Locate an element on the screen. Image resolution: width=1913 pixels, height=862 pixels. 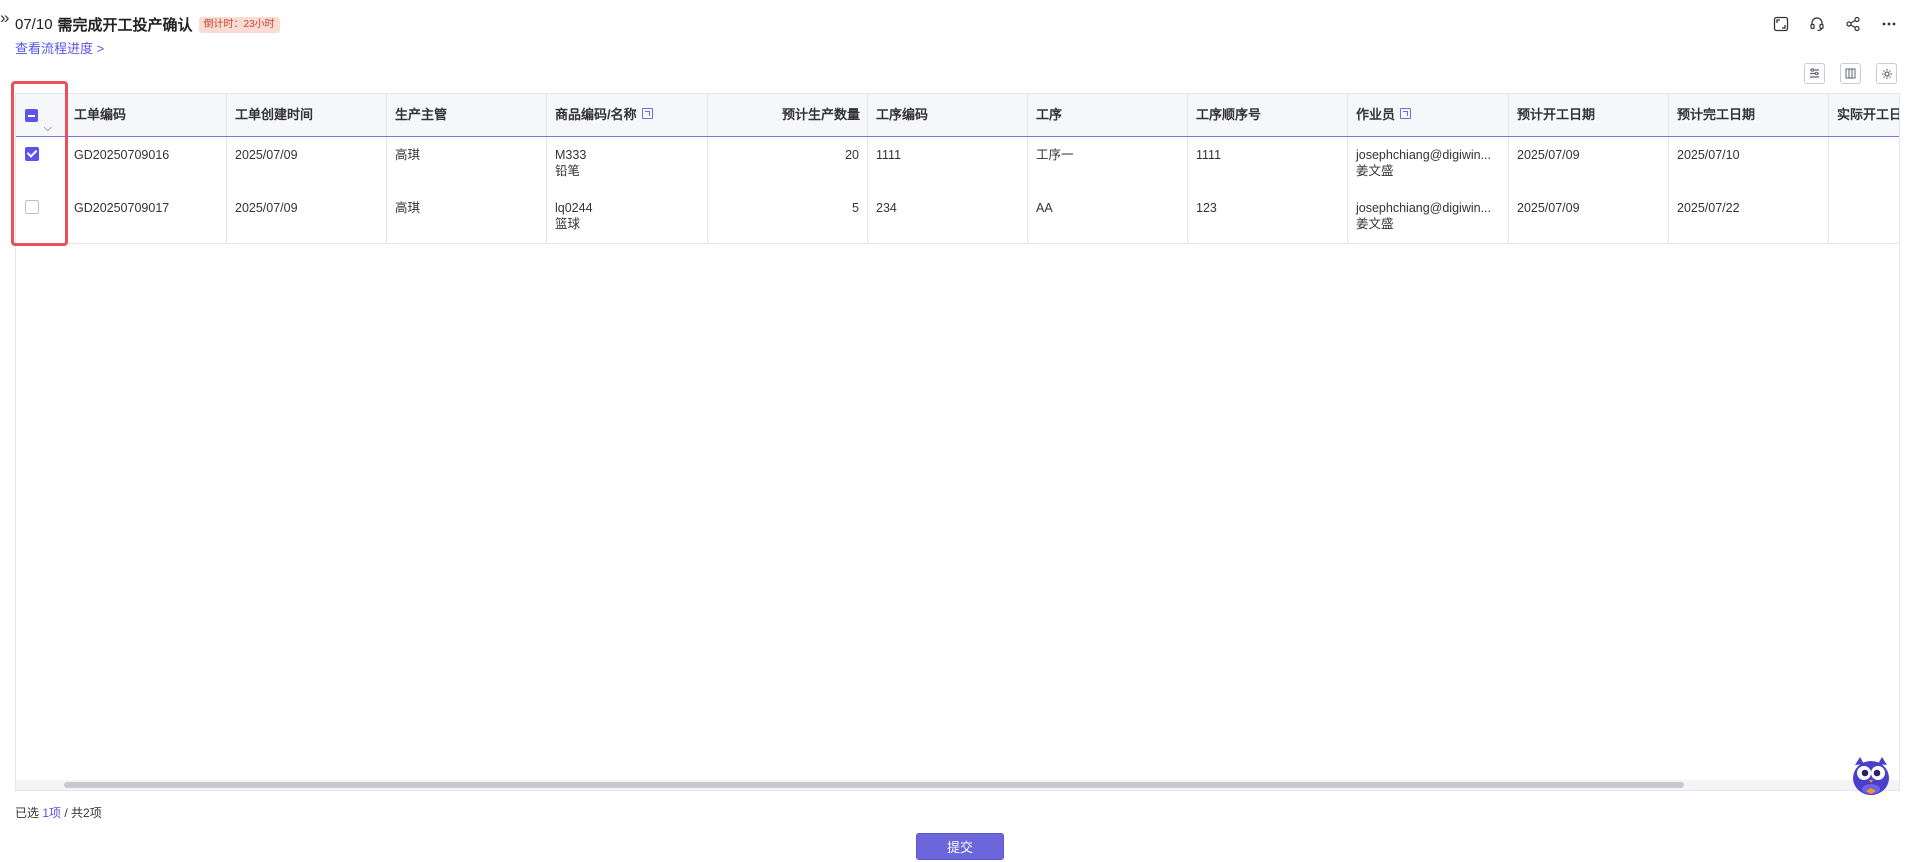
cell-qty: 5 is located at coordinates (788, 216).